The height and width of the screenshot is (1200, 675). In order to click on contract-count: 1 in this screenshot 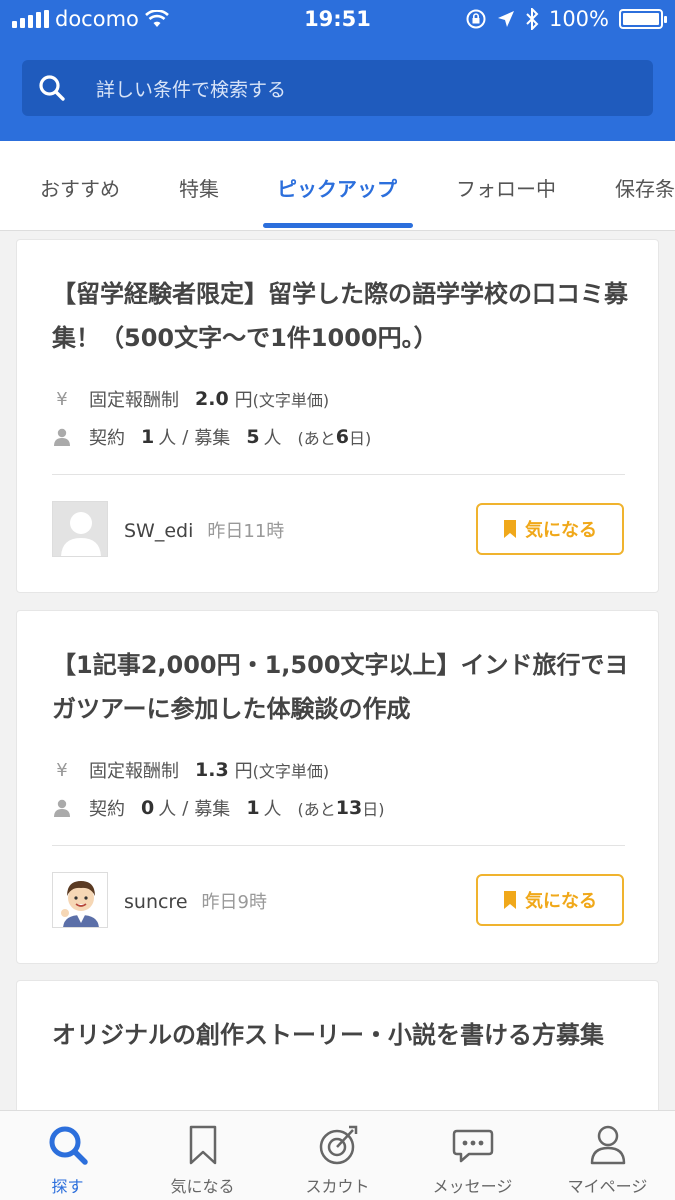, I will do `click(148, 437)`.